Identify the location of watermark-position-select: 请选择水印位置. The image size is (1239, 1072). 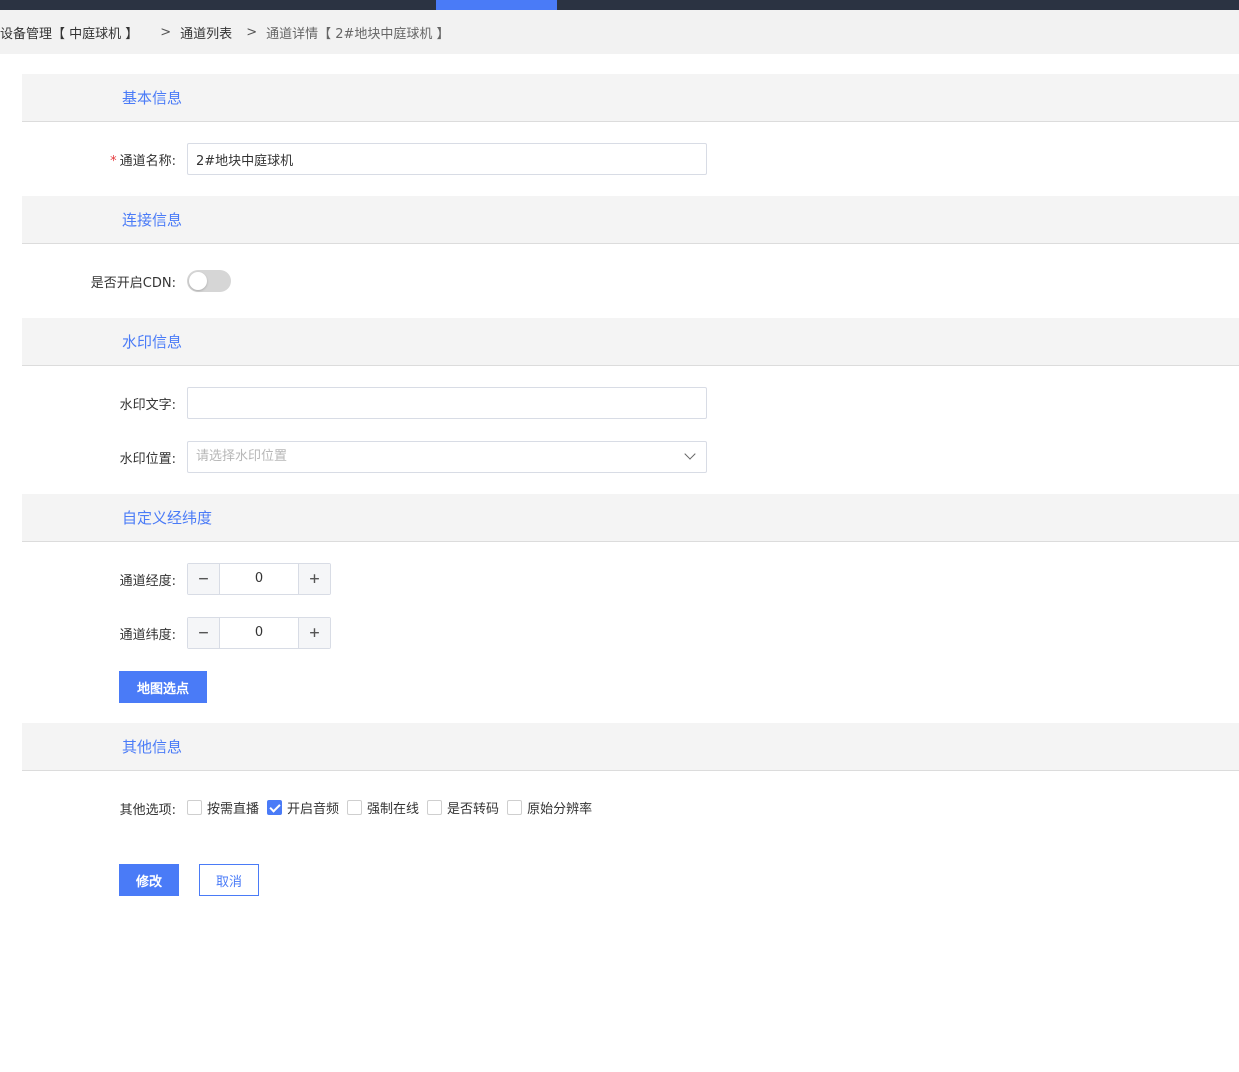
(447, 457).